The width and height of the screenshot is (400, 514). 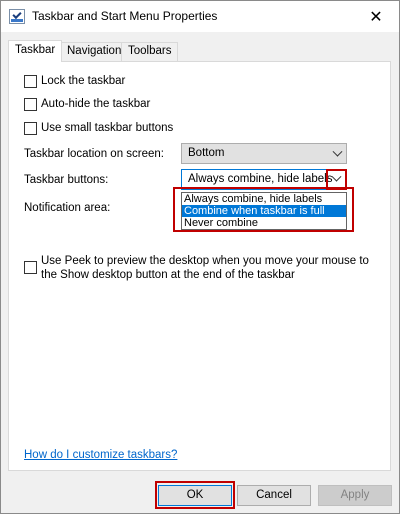 I want to click on close-button: ✕, so click(x=376, y=16).